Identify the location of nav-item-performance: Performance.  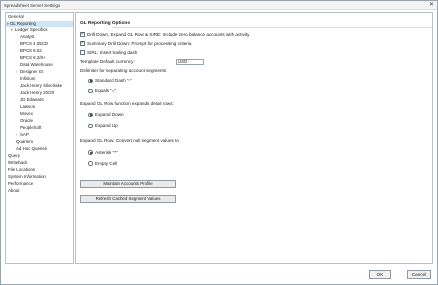
(20, 184).